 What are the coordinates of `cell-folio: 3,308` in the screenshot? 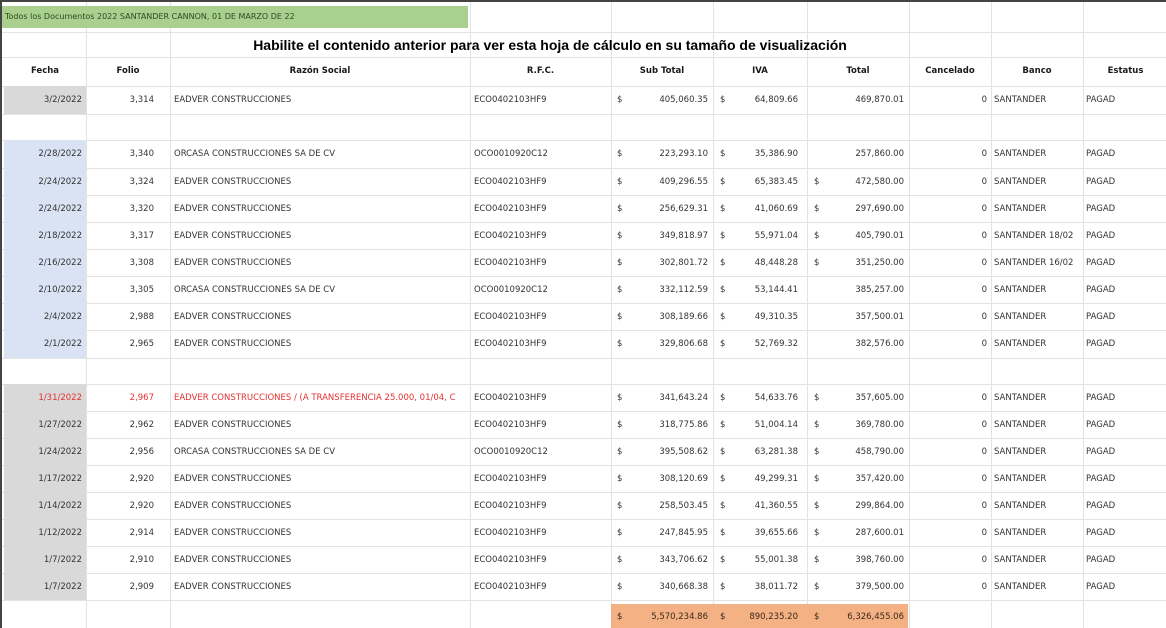 It's located at (121, 263).